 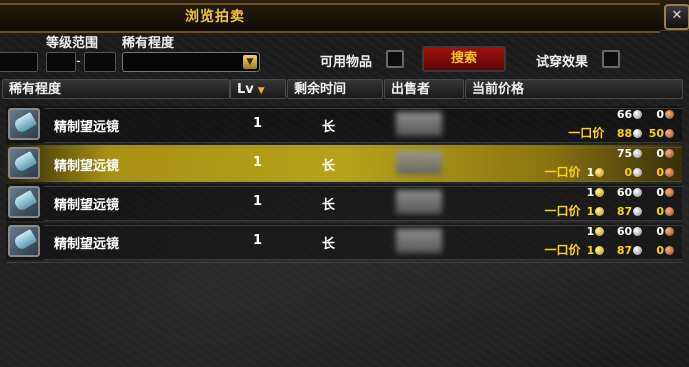 What do you see at coordinates (148, 43) in the screenshot?
I see `rarity-label: 稀有程度` at bounding box center [148, 43].